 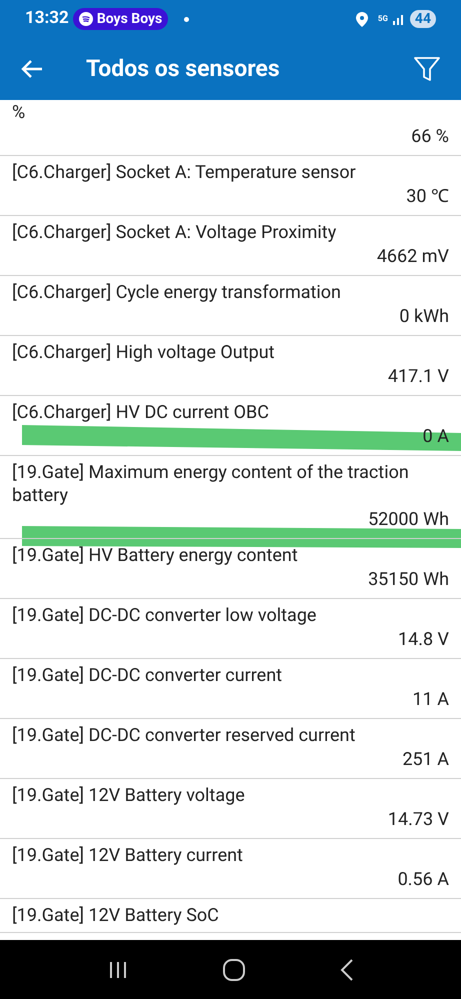 What do you see at coordinates (32, 69) in the screenshot?
I see `back-arrow-icon` at bounding box center [32, 69].